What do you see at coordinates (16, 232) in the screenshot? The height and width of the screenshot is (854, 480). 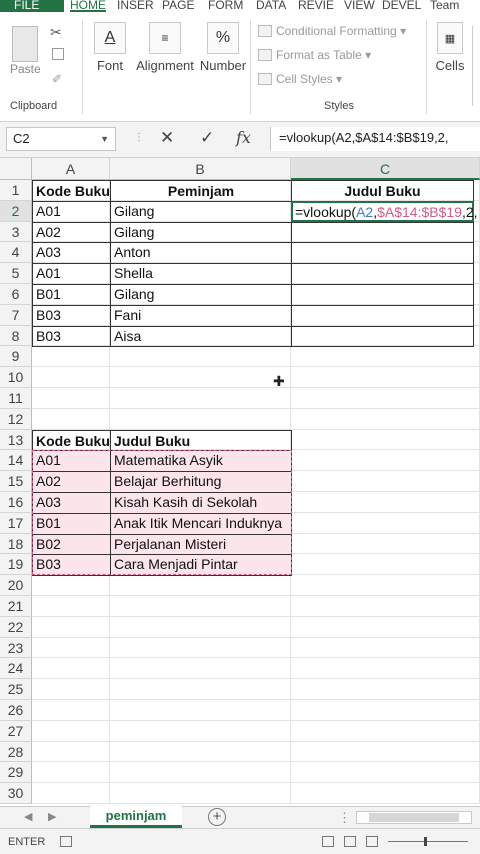 I see `row-header: 3` at bounding box center [16, 232].